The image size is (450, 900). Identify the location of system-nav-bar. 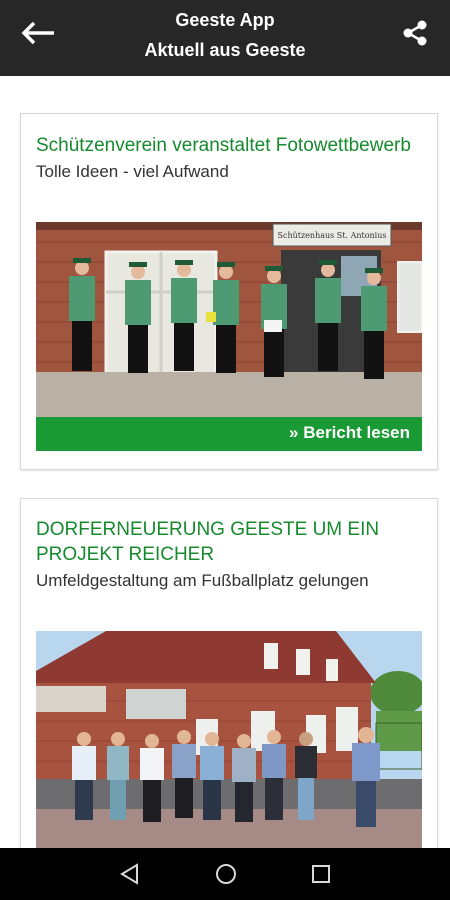
(225, 874).